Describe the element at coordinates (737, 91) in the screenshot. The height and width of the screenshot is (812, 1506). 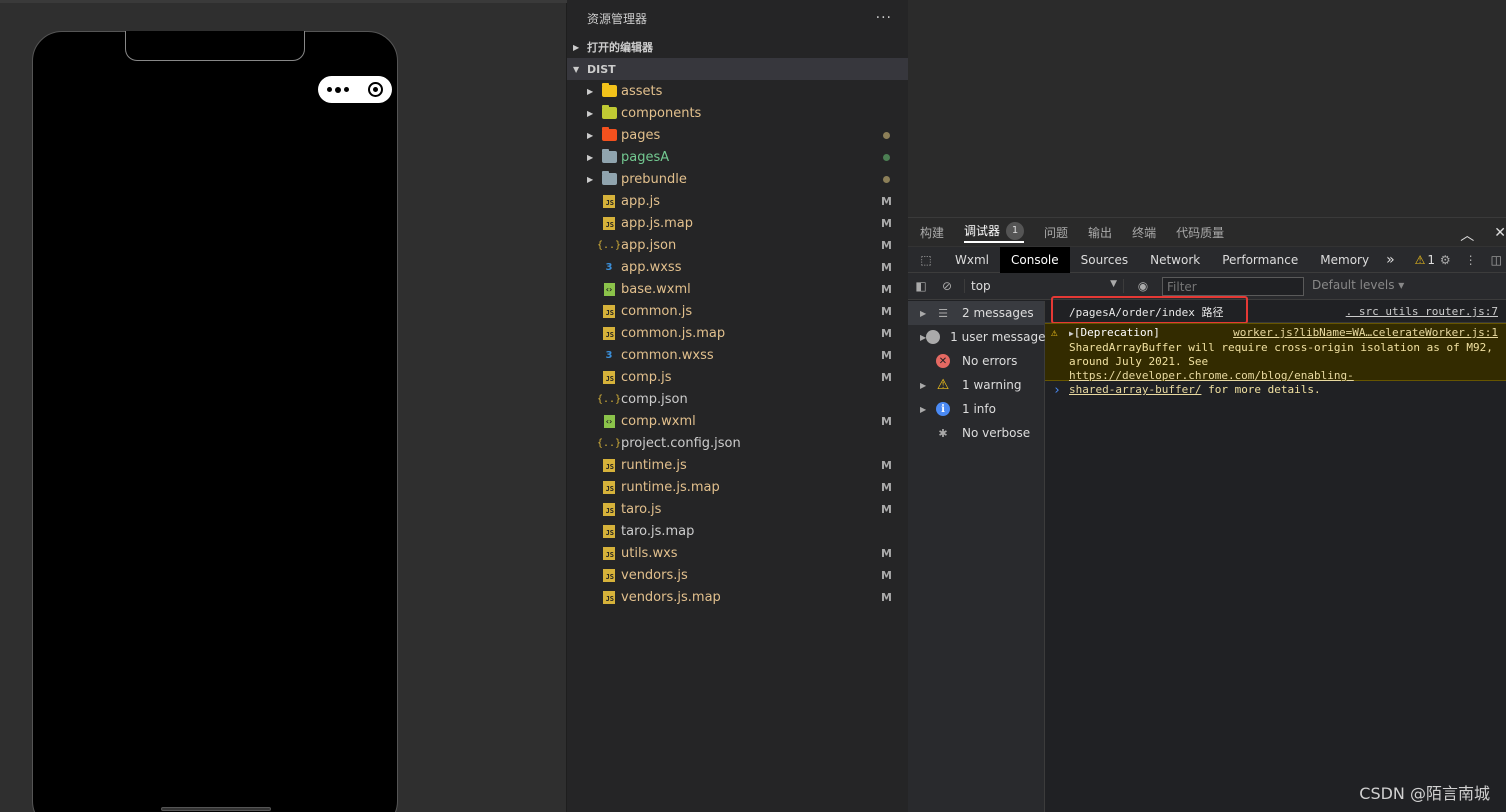
I see `folder-item: ▶ assets` at that location.